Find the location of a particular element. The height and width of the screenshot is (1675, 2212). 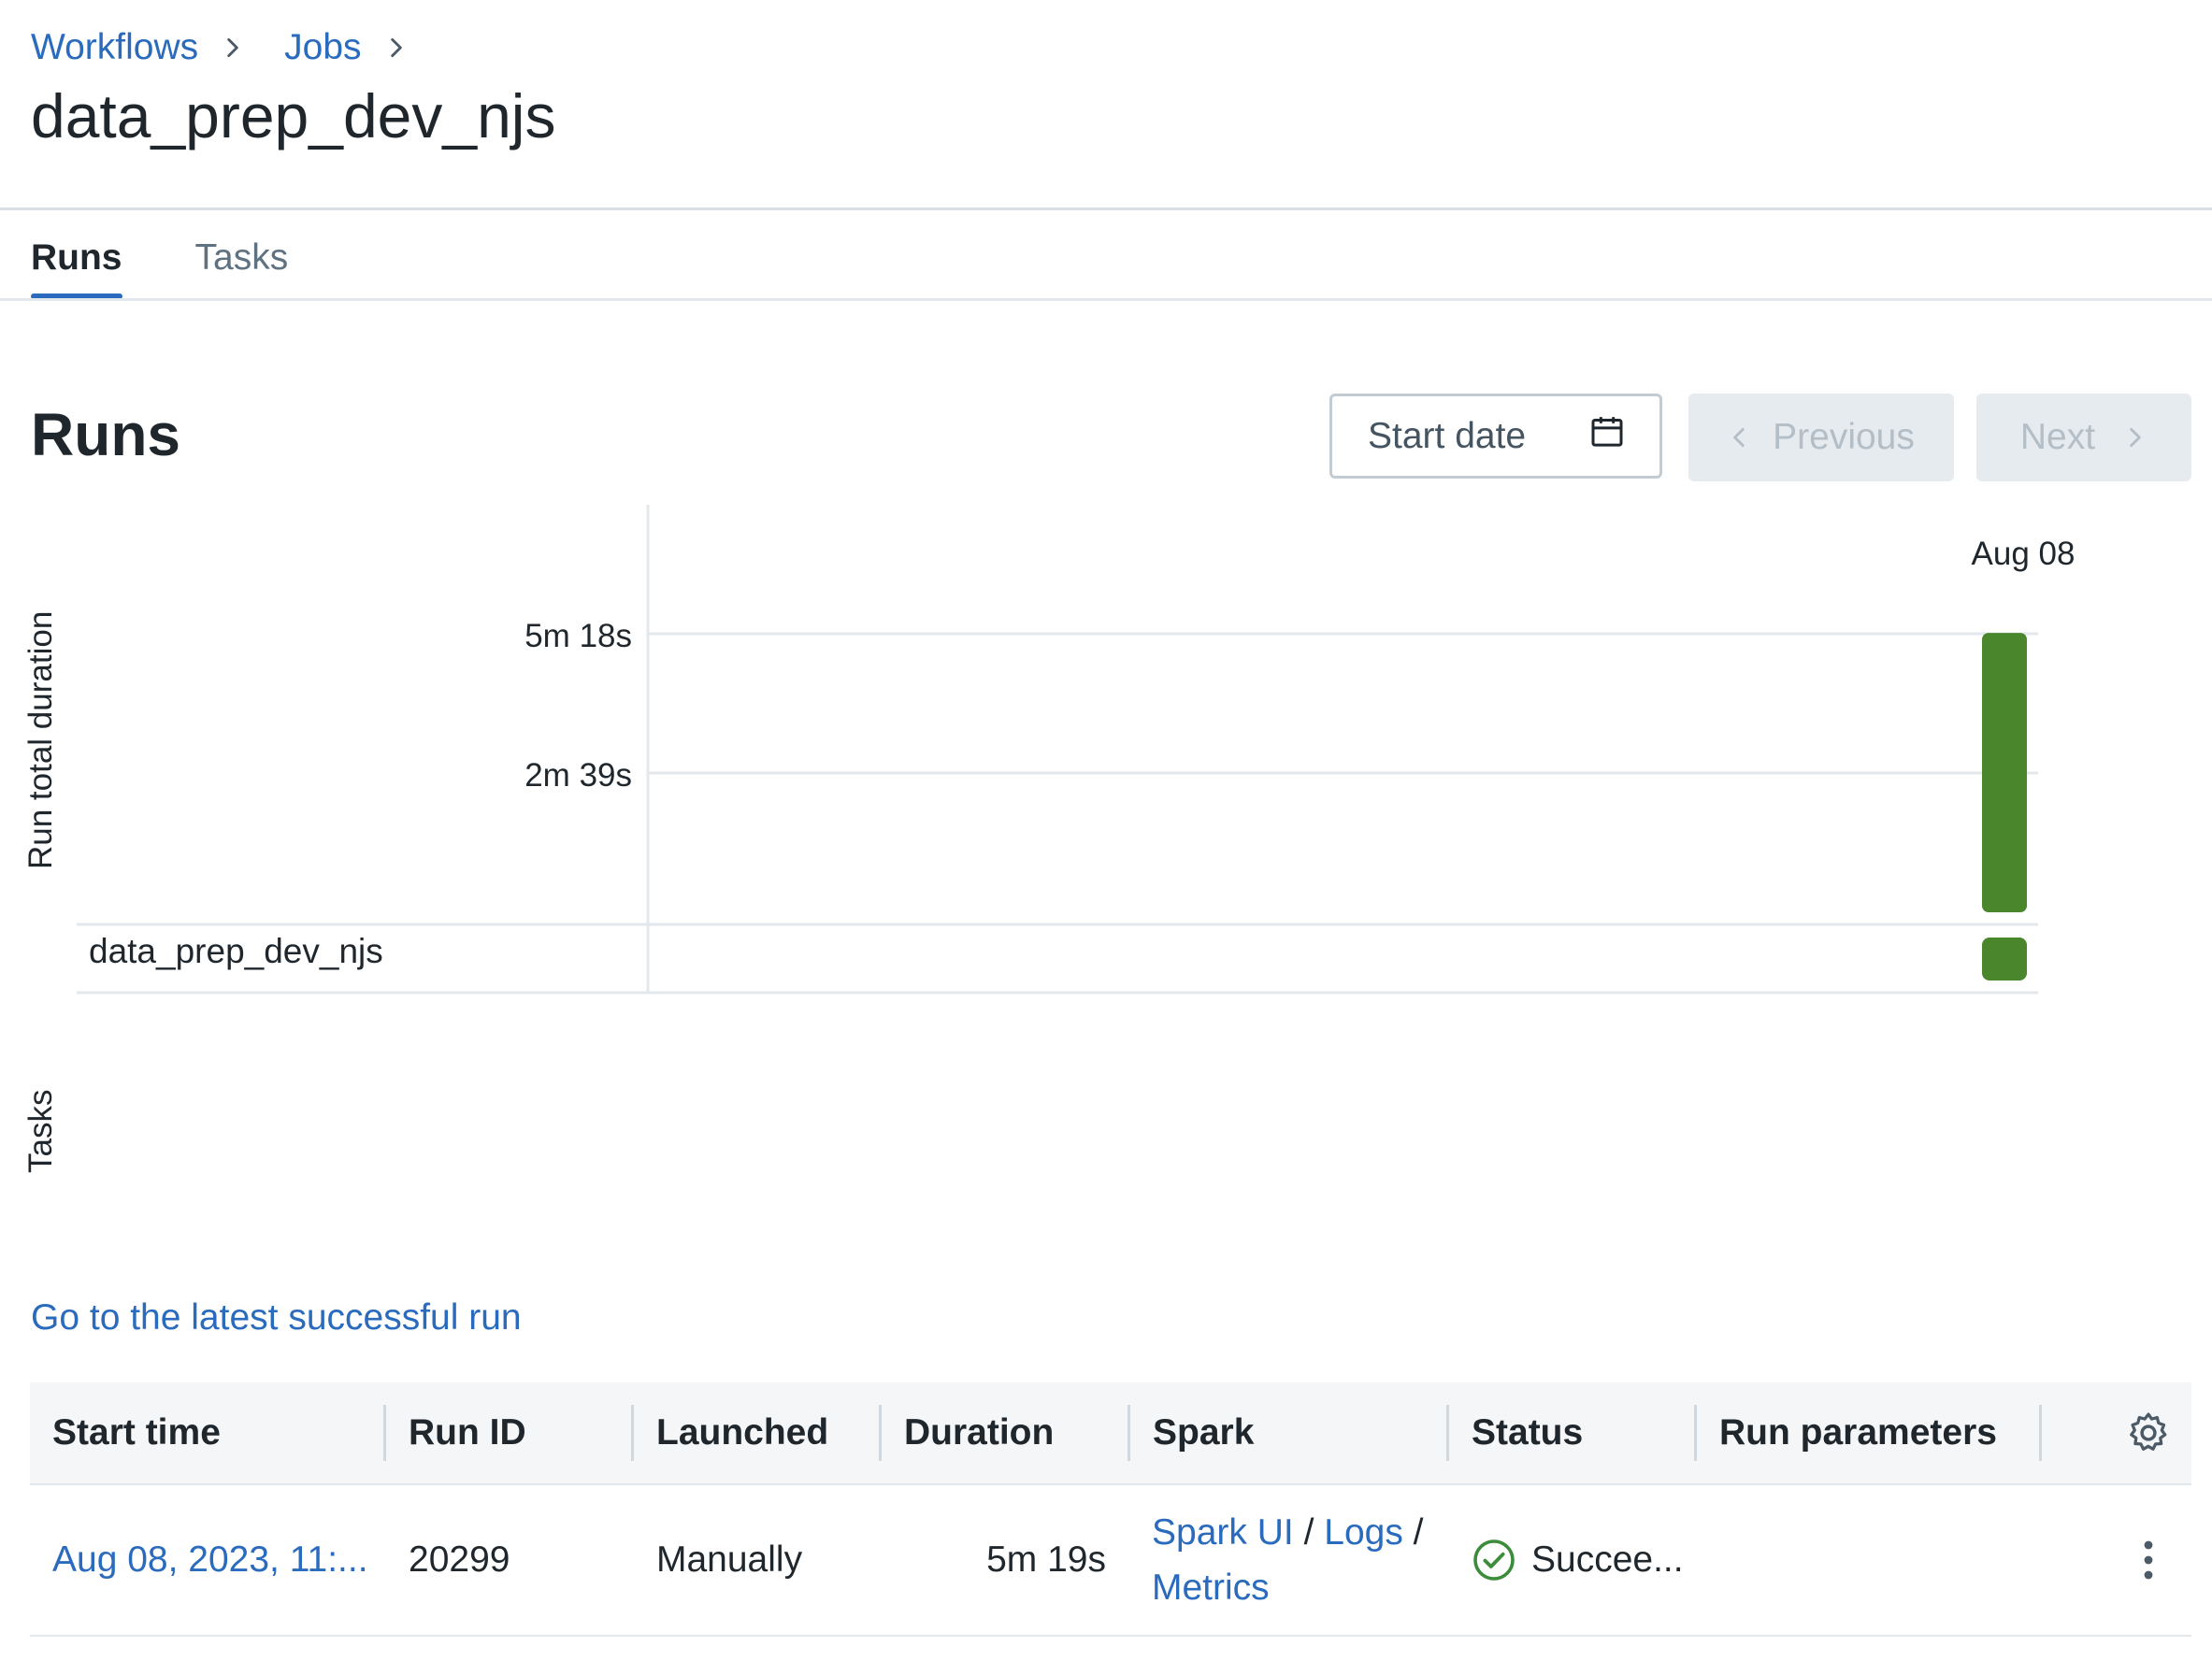

column-header-run-parameters: Run parameters is located at coordinates (1868, 1432).